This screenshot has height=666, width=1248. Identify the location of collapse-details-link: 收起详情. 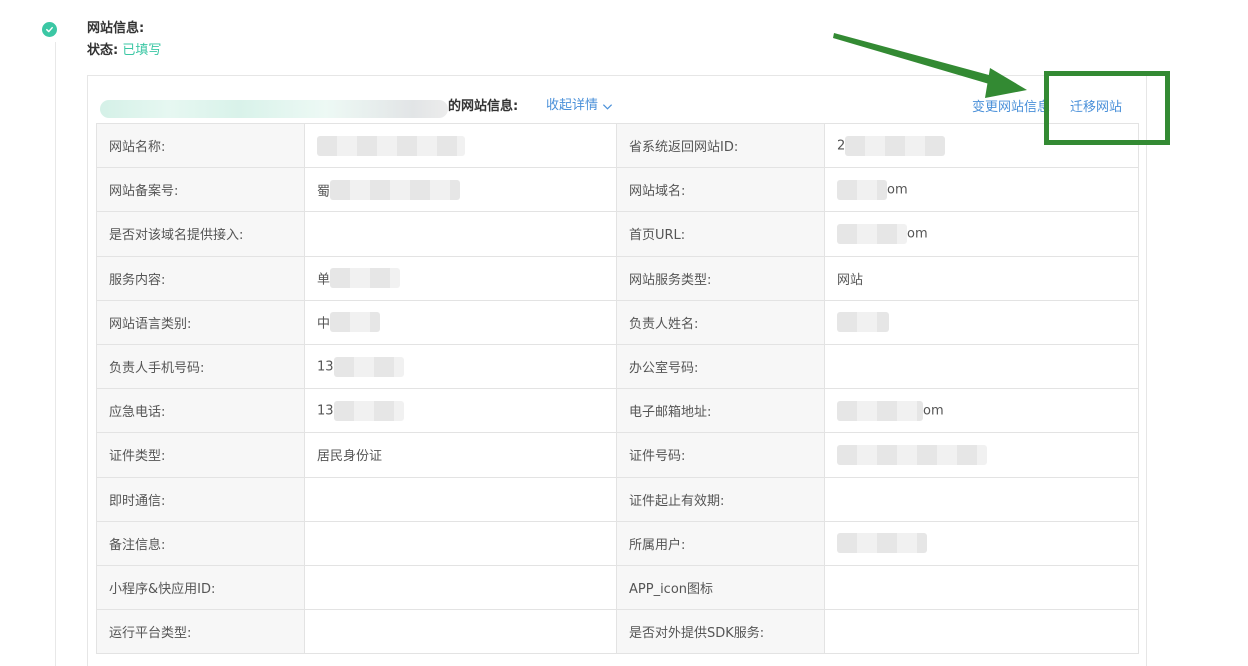
(579, 106).